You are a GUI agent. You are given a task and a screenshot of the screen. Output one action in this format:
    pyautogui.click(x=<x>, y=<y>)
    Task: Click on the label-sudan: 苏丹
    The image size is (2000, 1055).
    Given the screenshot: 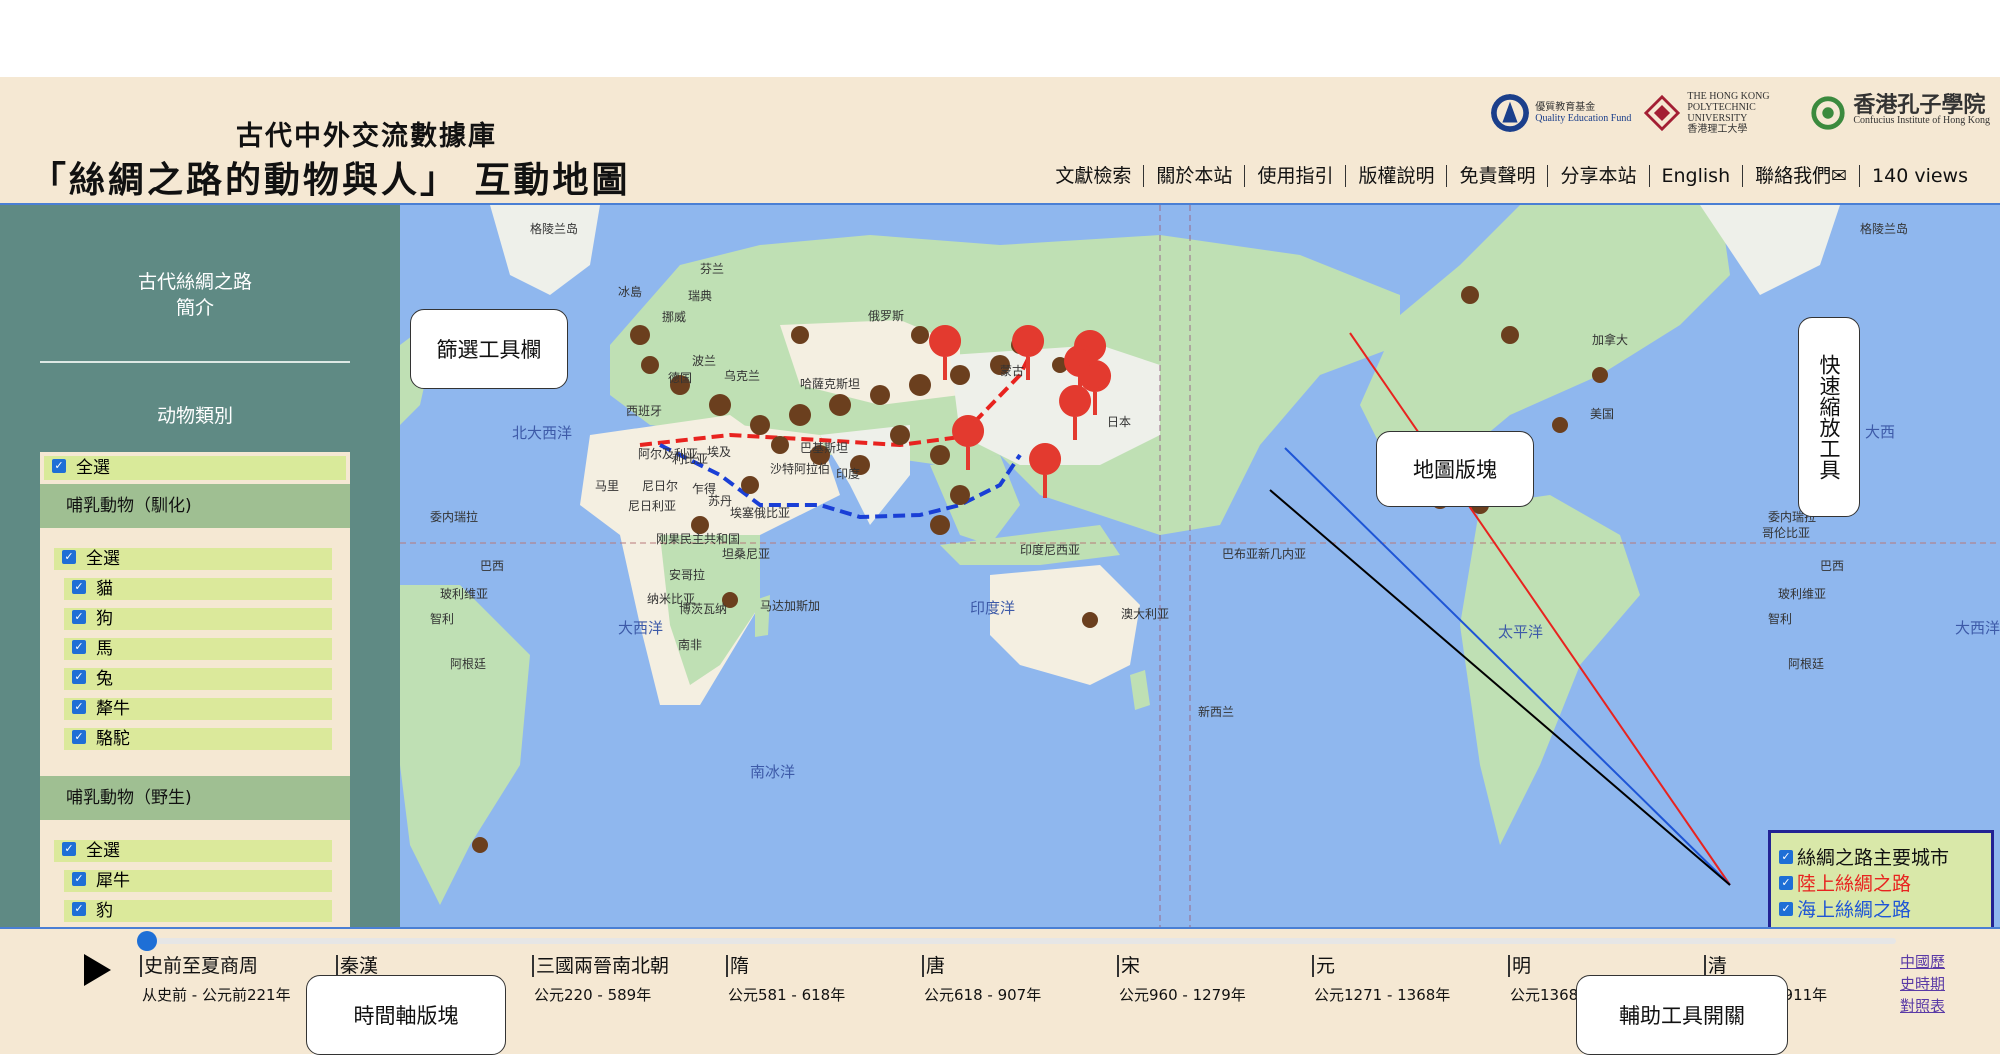 What is the action you would take?
    pyautogui.click(x=720, y=501)
    